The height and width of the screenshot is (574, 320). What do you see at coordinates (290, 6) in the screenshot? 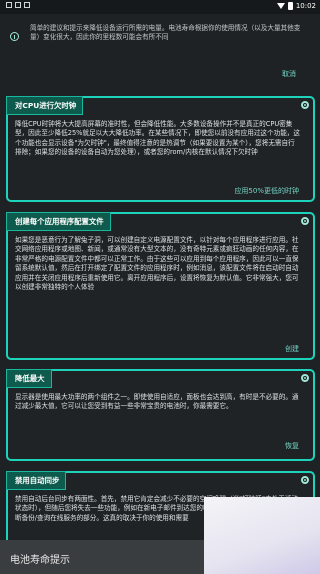
I see `battery-icon` at bounding box center [290, 6].